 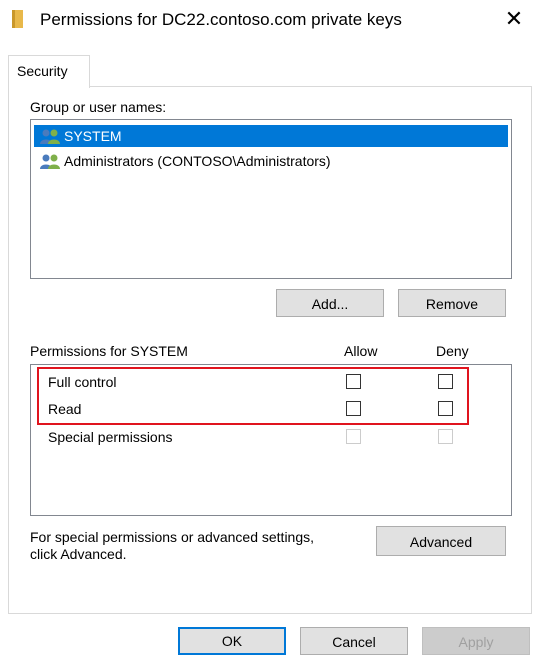 I want to click on highlight-frame, so click(x=253, y=396).